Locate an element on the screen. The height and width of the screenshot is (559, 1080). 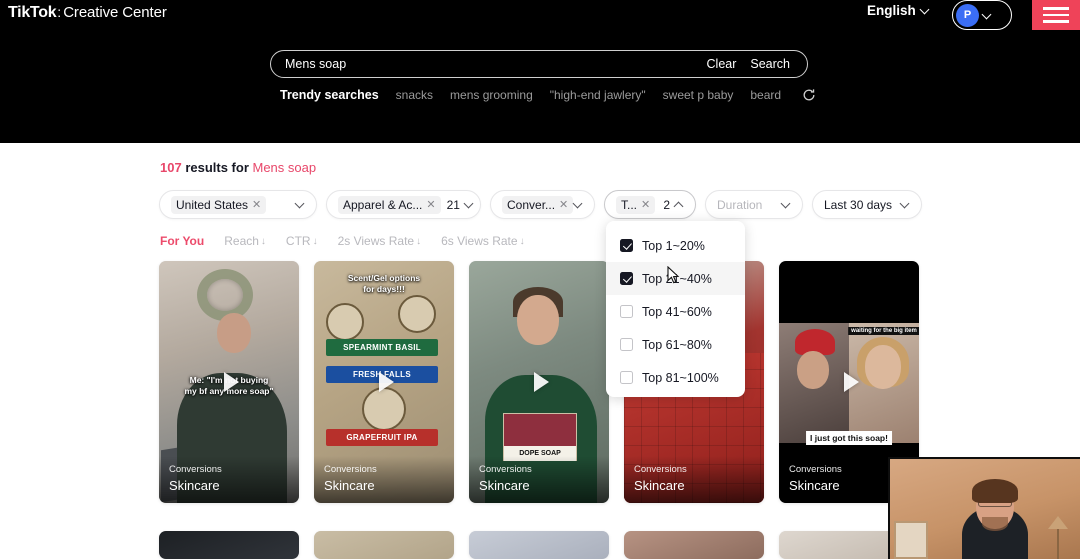
dropdown-option-top-41-60: Top 41~60% is located at coordinates (675, 311).